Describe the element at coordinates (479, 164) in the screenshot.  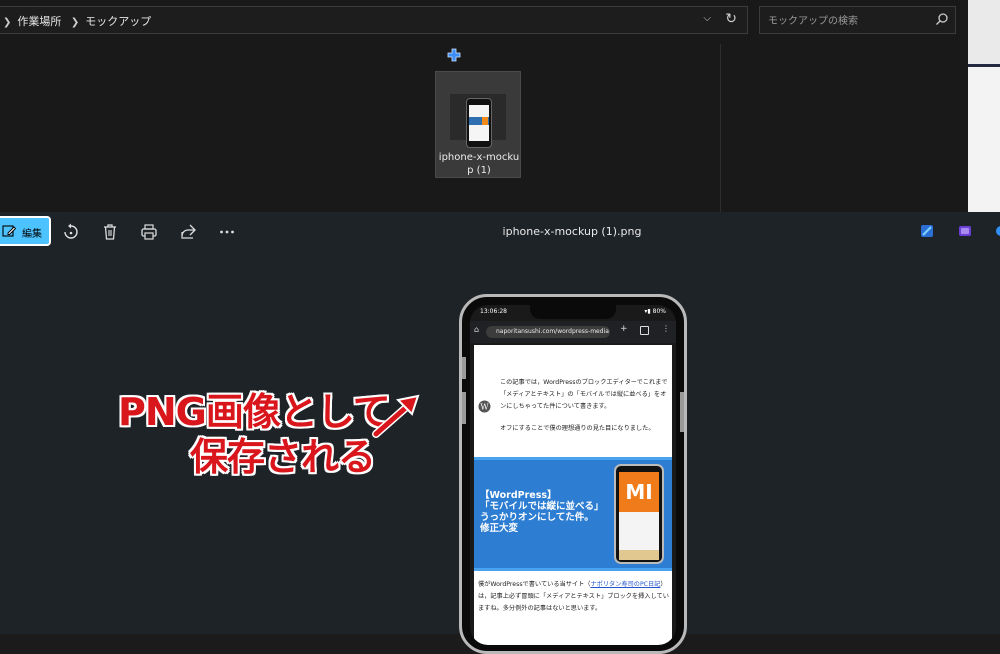
I see `file-name: iphone-x-mocku p (1)` at that location.